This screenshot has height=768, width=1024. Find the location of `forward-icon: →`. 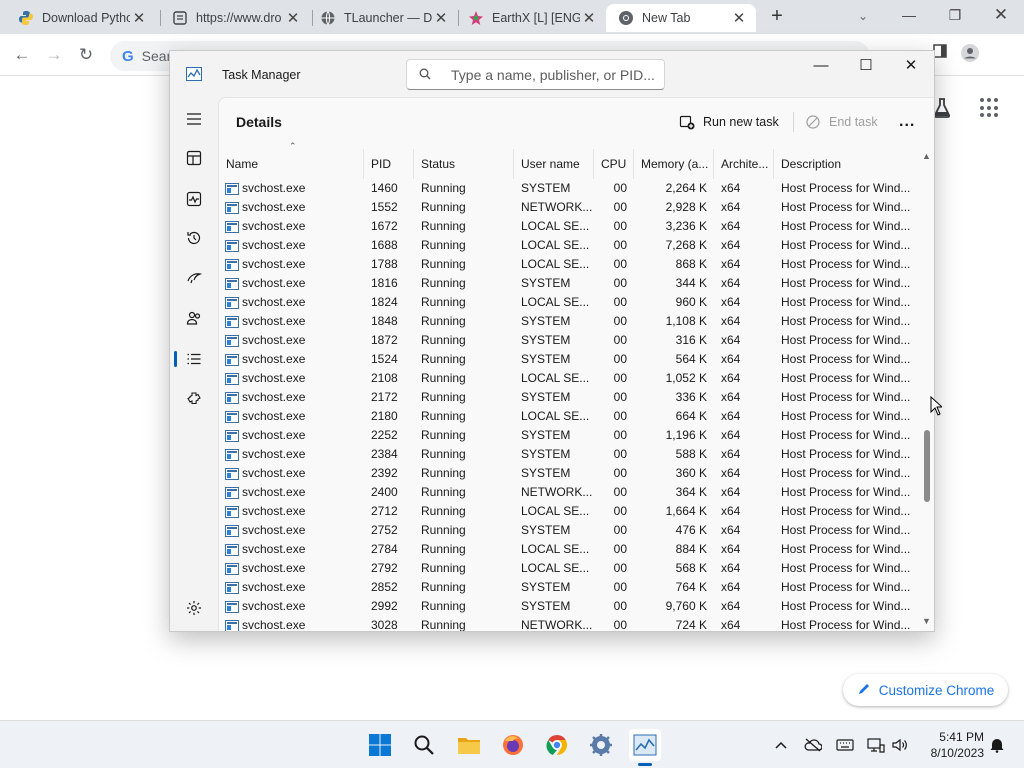

forward-icon: → is located at coordinates (54, 55).